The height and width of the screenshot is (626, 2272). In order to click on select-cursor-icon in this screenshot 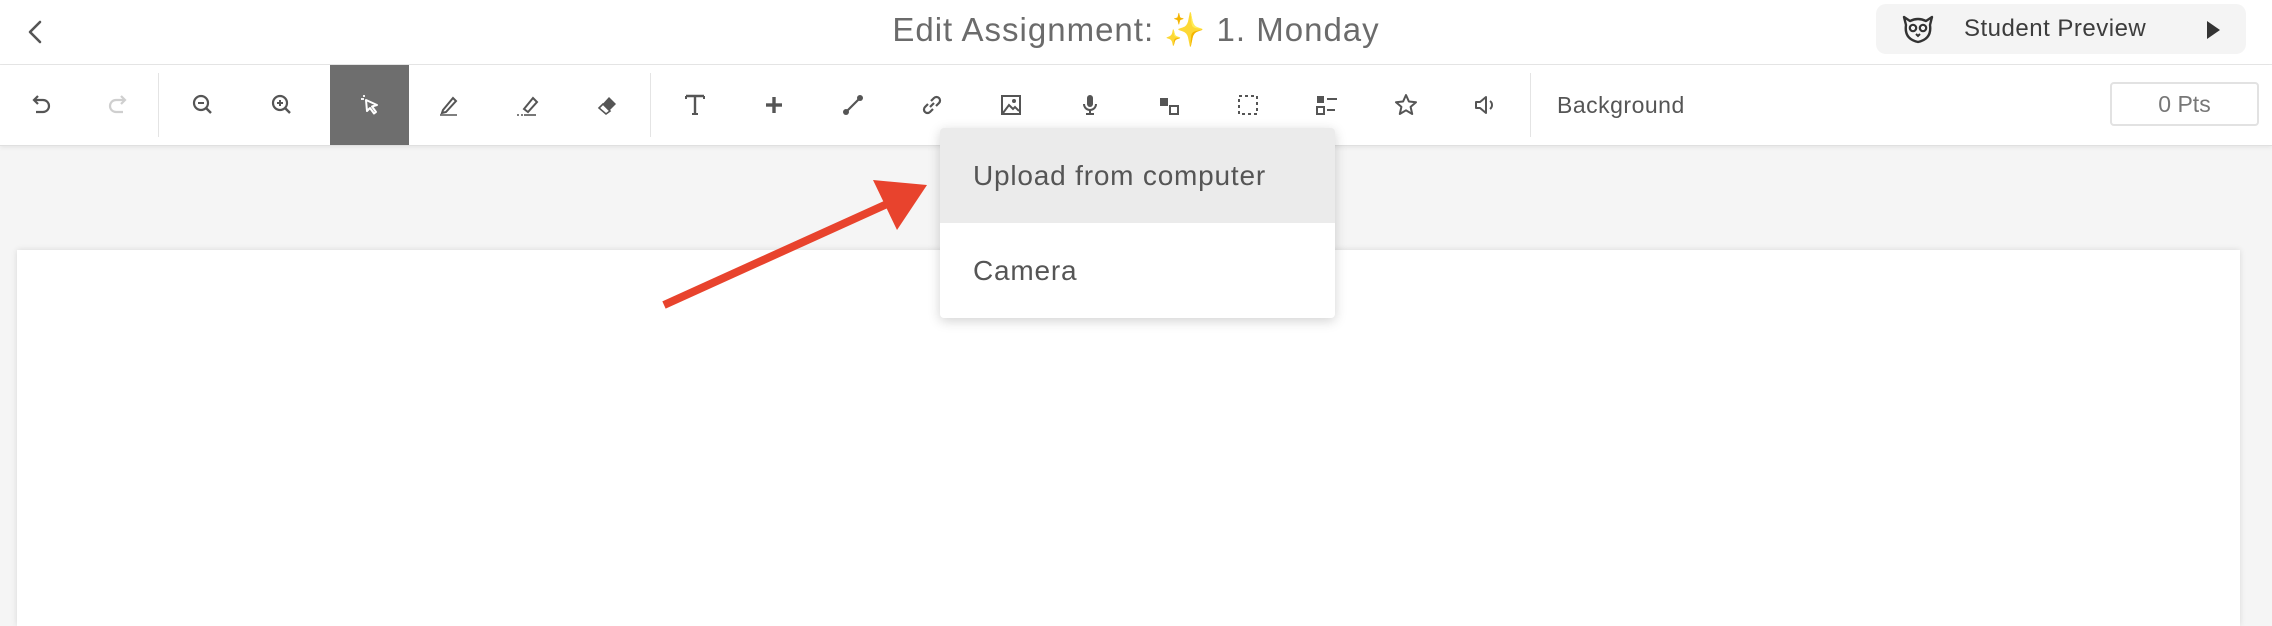, I will do `click(369, 105)`.